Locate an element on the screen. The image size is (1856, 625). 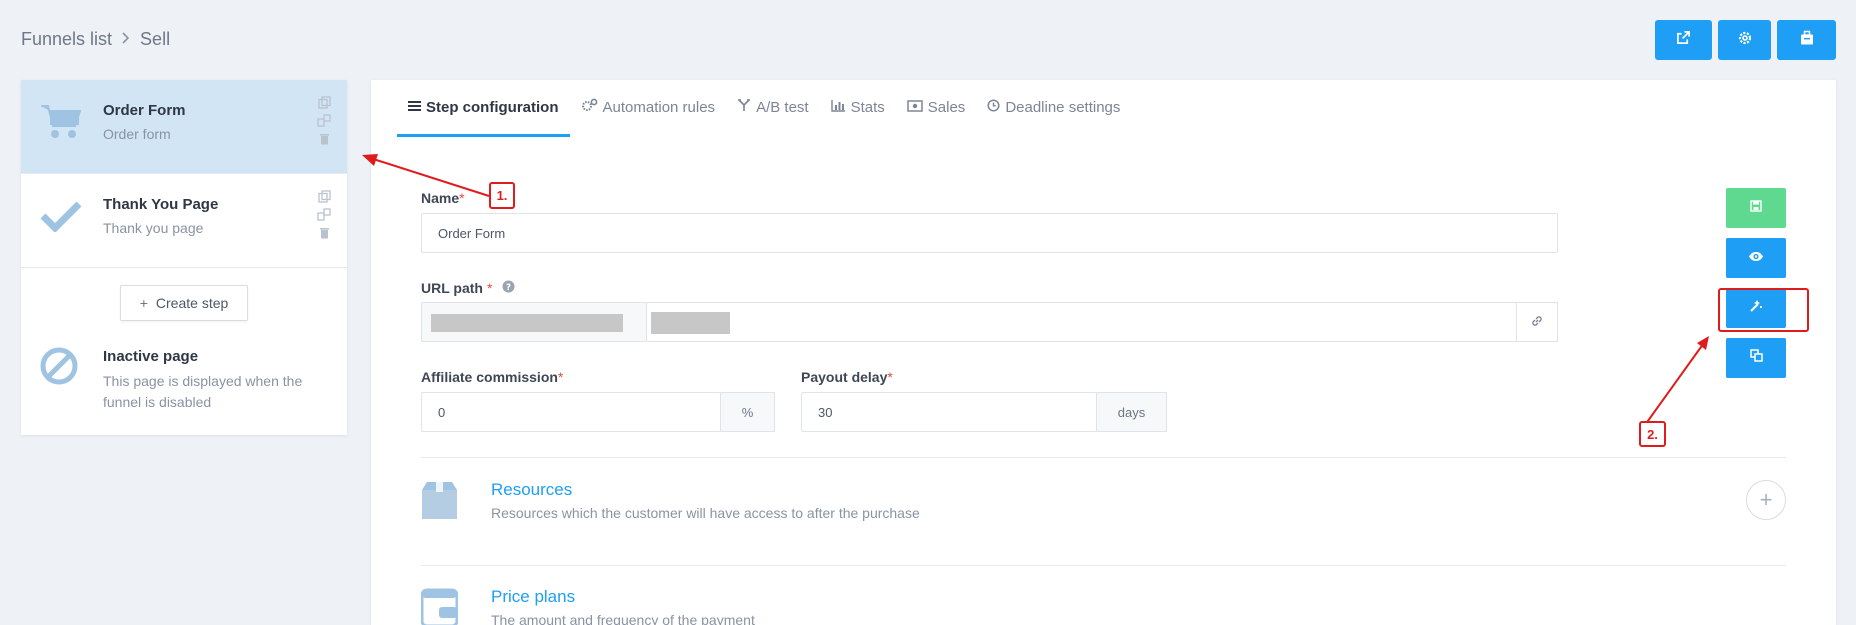
tab-automation-rules: Automation rules is located at coordinates (648, 108).